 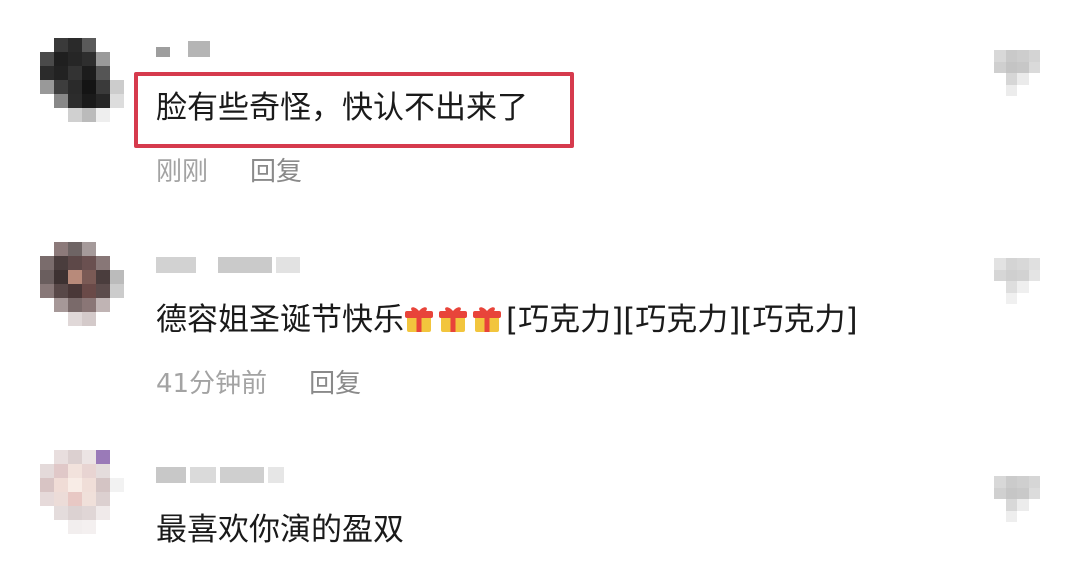 What do you see at coordinates (280, 530) in the screenshot?
I see `comment-text: 最喜欢你演的盈双` at bounding box center [280, 530].